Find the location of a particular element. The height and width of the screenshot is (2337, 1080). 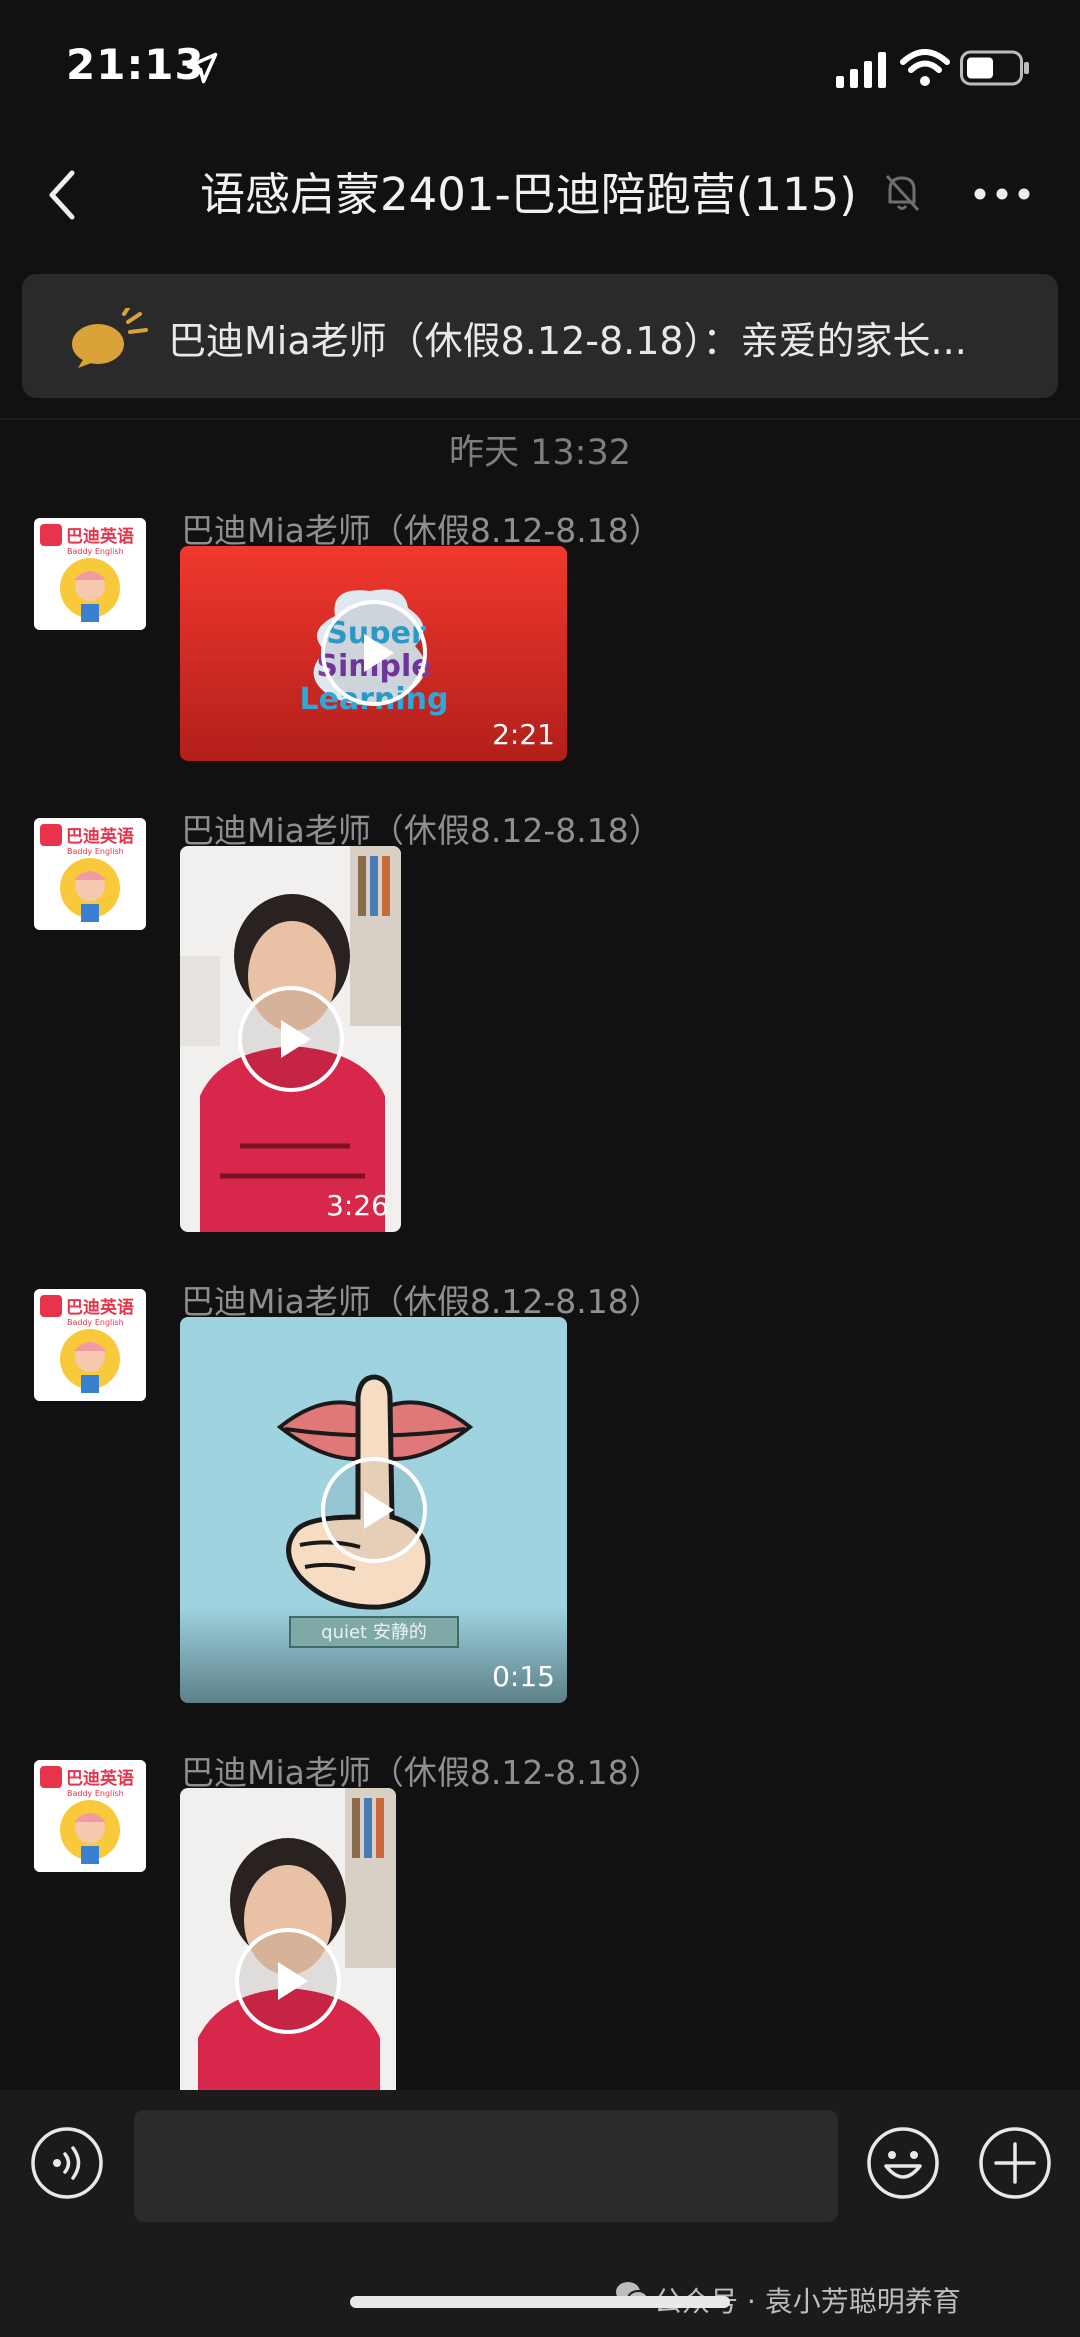

home-indicator is located at coordinates (540, 2302).